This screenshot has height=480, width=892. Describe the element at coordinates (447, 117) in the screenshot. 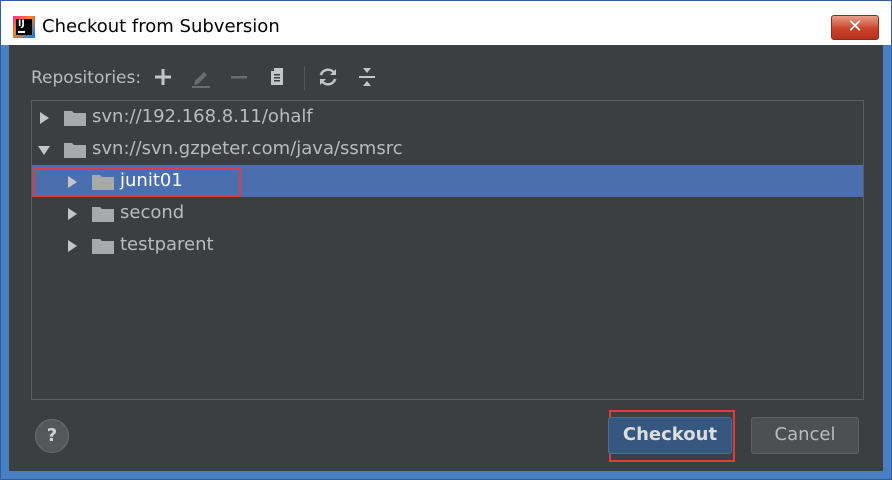

I see `tree-row-repo-ohalf: svn://192.168.8.11/ohalf` at that location.